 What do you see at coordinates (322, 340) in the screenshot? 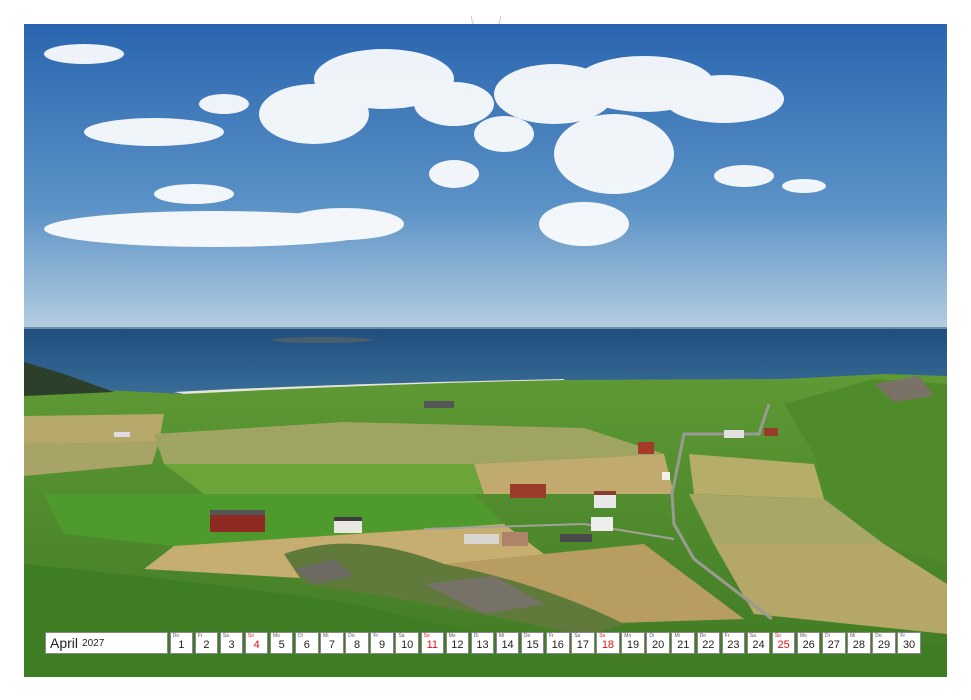
I see `island` at bounding box center [322, 340].